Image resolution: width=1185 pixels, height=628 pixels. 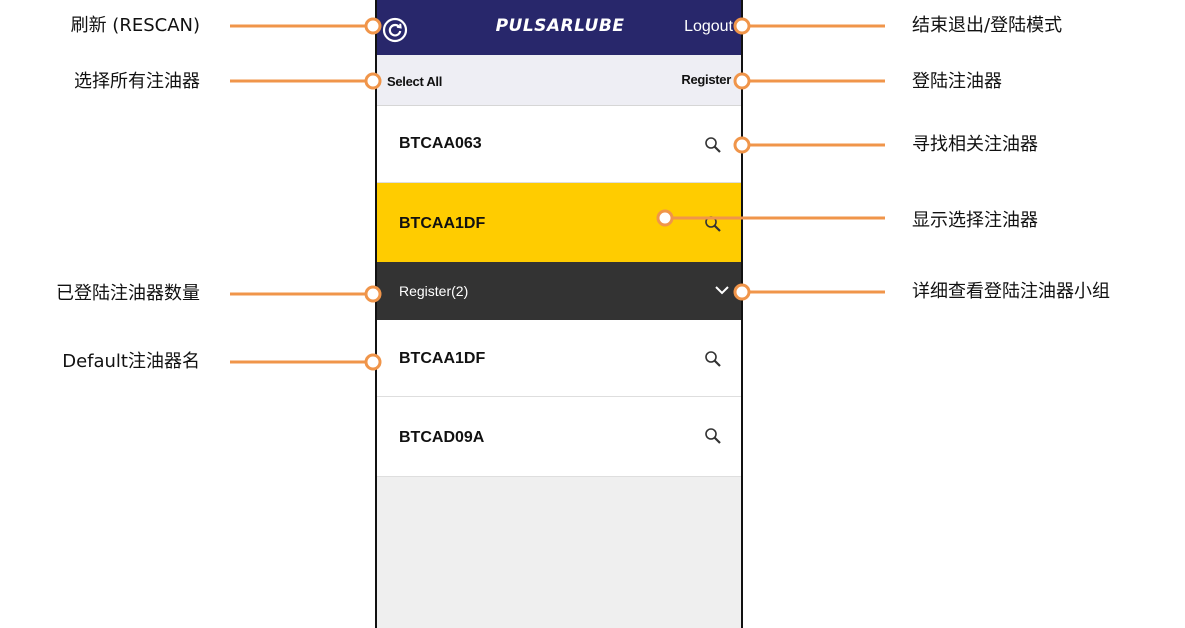 I want to click on annotation-refresh: 刷新 (RESCAN), so click(x=135, y=25).